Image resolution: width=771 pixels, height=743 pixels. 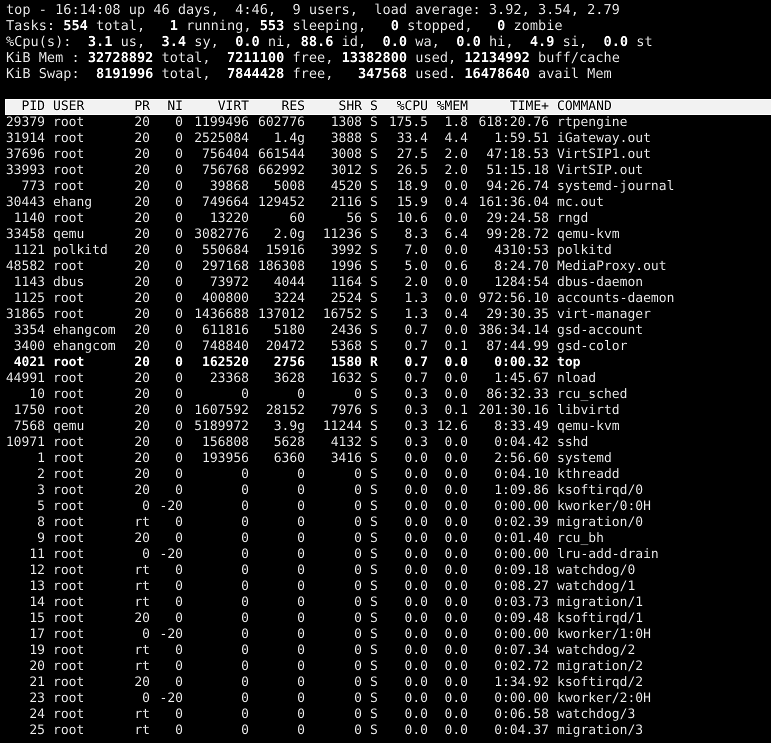 What do you see at coordinates (412, 171) in the screenshot?
I see `table-cell-text: 26.5` at bounding box center [412, 171].